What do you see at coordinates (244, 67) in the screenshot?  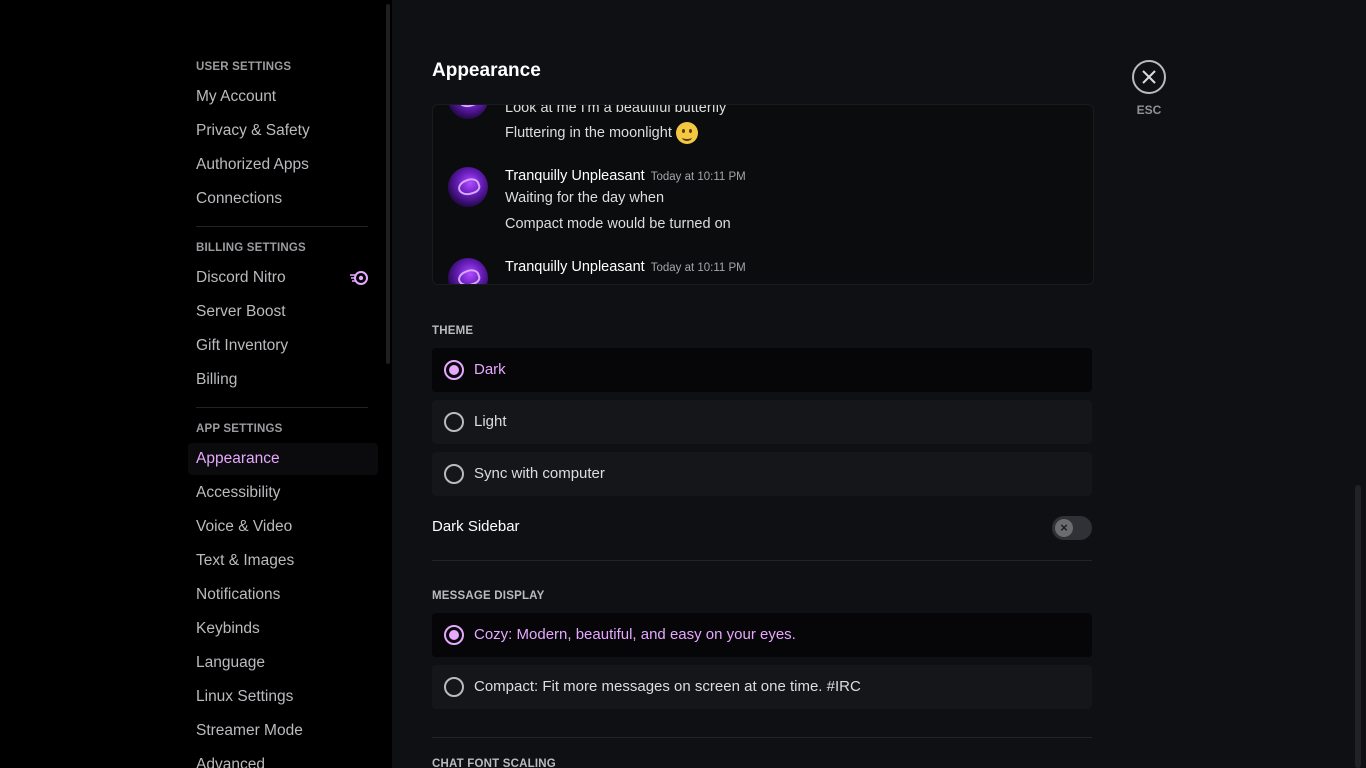 I see `section-header-user-settings: User Settings` at bounding box center [244, 67].